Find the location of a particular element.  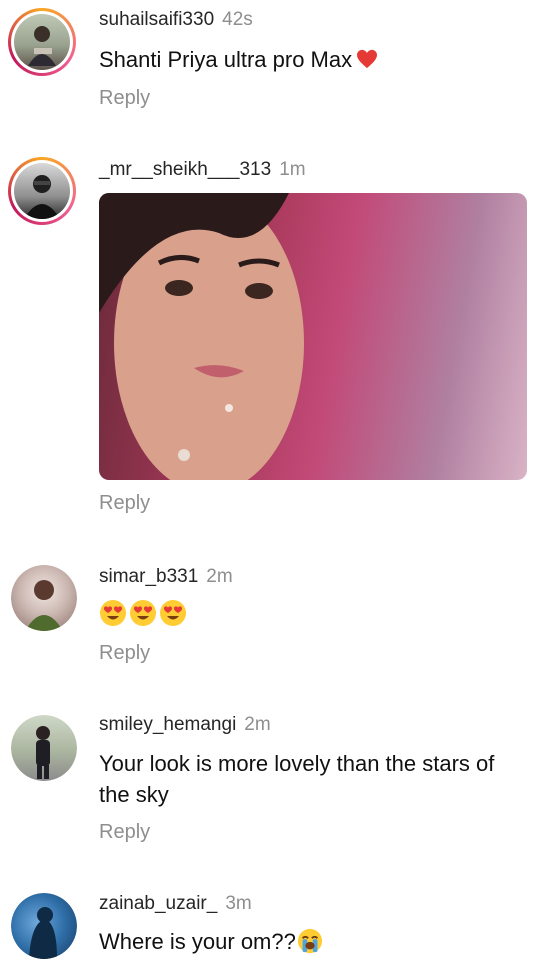

avatar is located at coordinates (44, 926).